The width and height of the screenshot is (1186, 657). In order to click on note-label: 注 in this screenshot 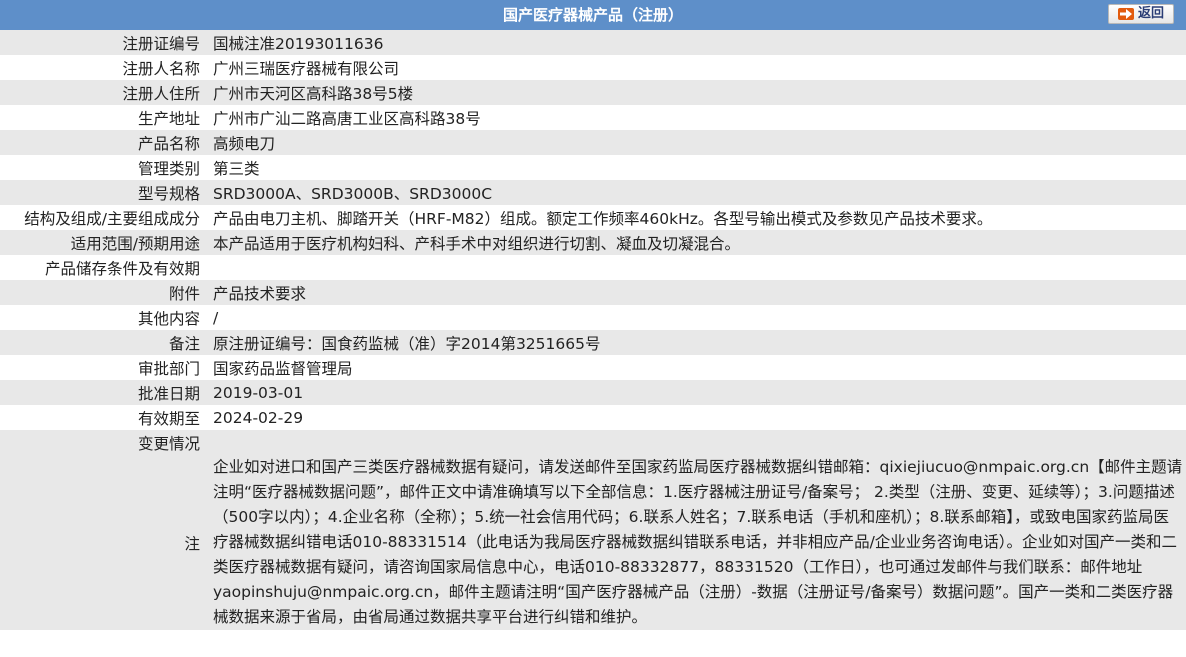, I will do `click(103, 542)`.